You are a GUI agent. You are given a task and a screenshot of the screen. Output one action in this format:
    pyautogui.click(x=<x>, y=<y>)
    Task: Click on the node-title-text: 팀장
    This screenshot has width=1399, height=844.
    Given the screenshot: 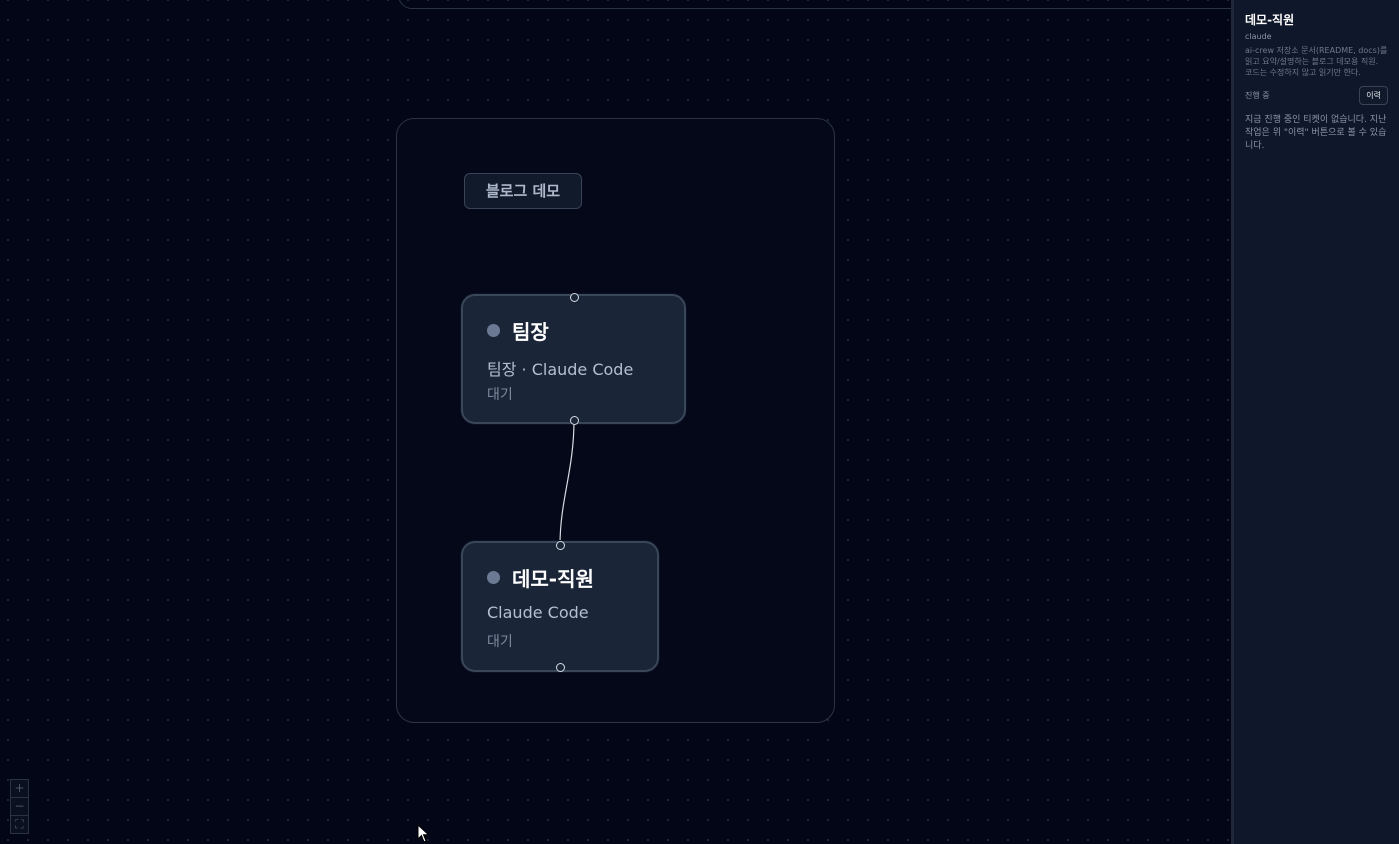 What is the action you would take?
    pyautogui.click(x=530, y=332)
    